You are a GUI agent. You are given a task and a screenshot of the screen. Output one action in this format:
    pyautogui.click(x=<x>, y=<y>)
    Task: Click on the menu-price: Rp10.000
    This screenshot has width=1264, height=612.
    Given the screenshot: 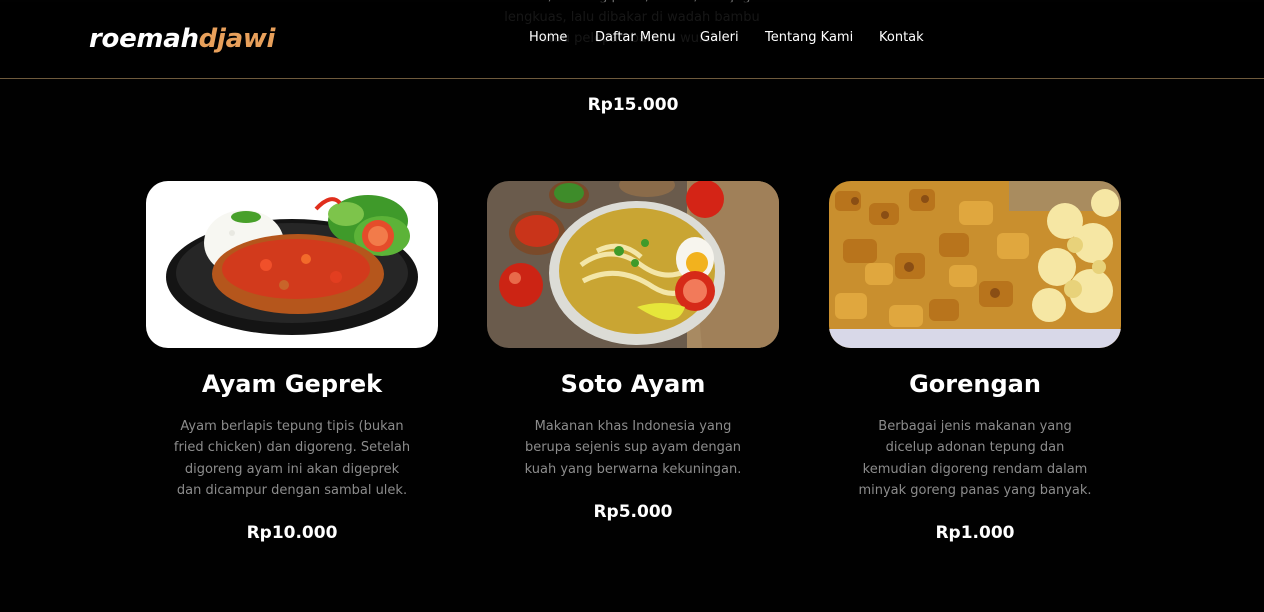 What is the action you would take?
    pyautogui.click(x=292, y=533)
    